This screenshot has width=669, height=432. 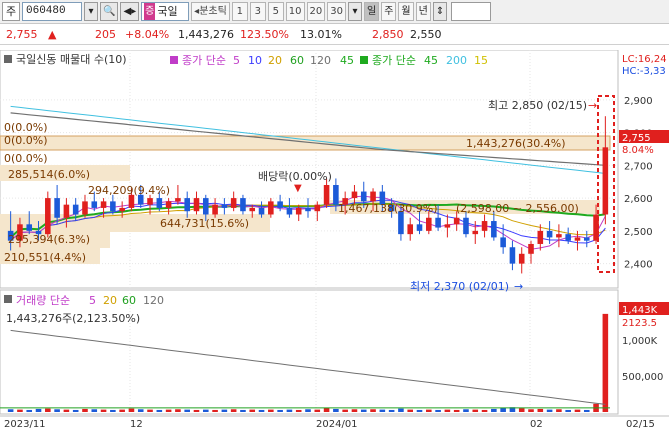 What do you see at coordinates (638, 265) in the screenshot?
I see `price-tick: 2,400` at bounding box center [638, 265].